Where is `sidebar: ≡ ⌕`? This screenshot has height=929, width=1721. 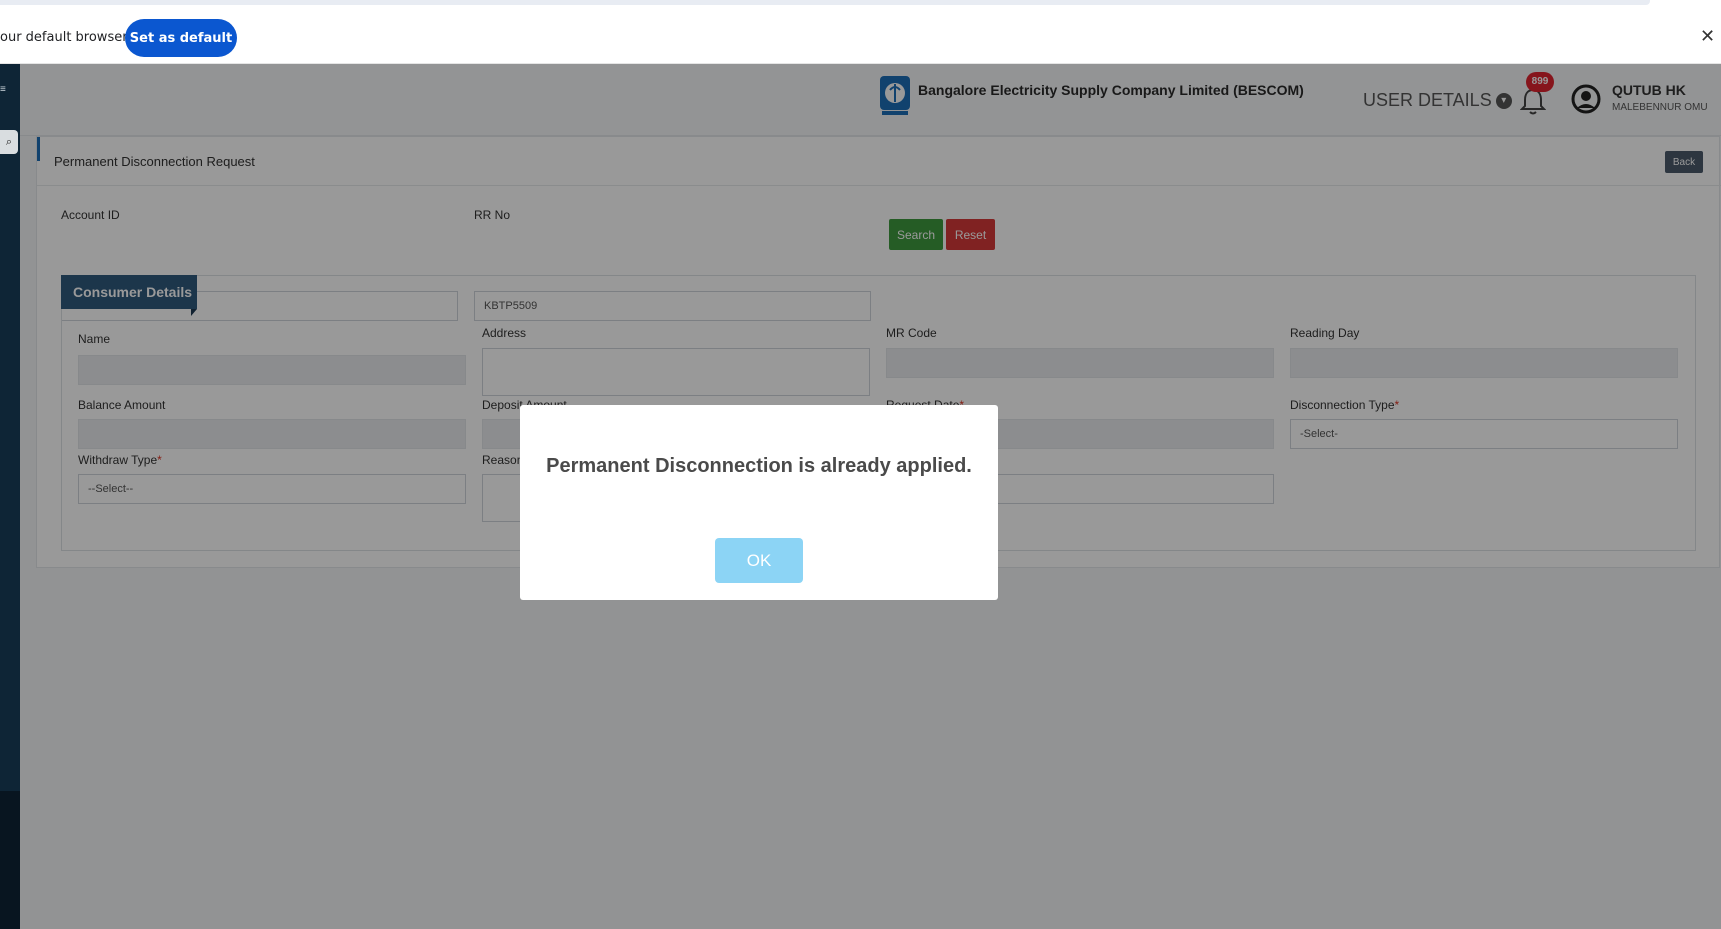 sidebar: ≡ ⌕ is located at coordinates (10, 496).